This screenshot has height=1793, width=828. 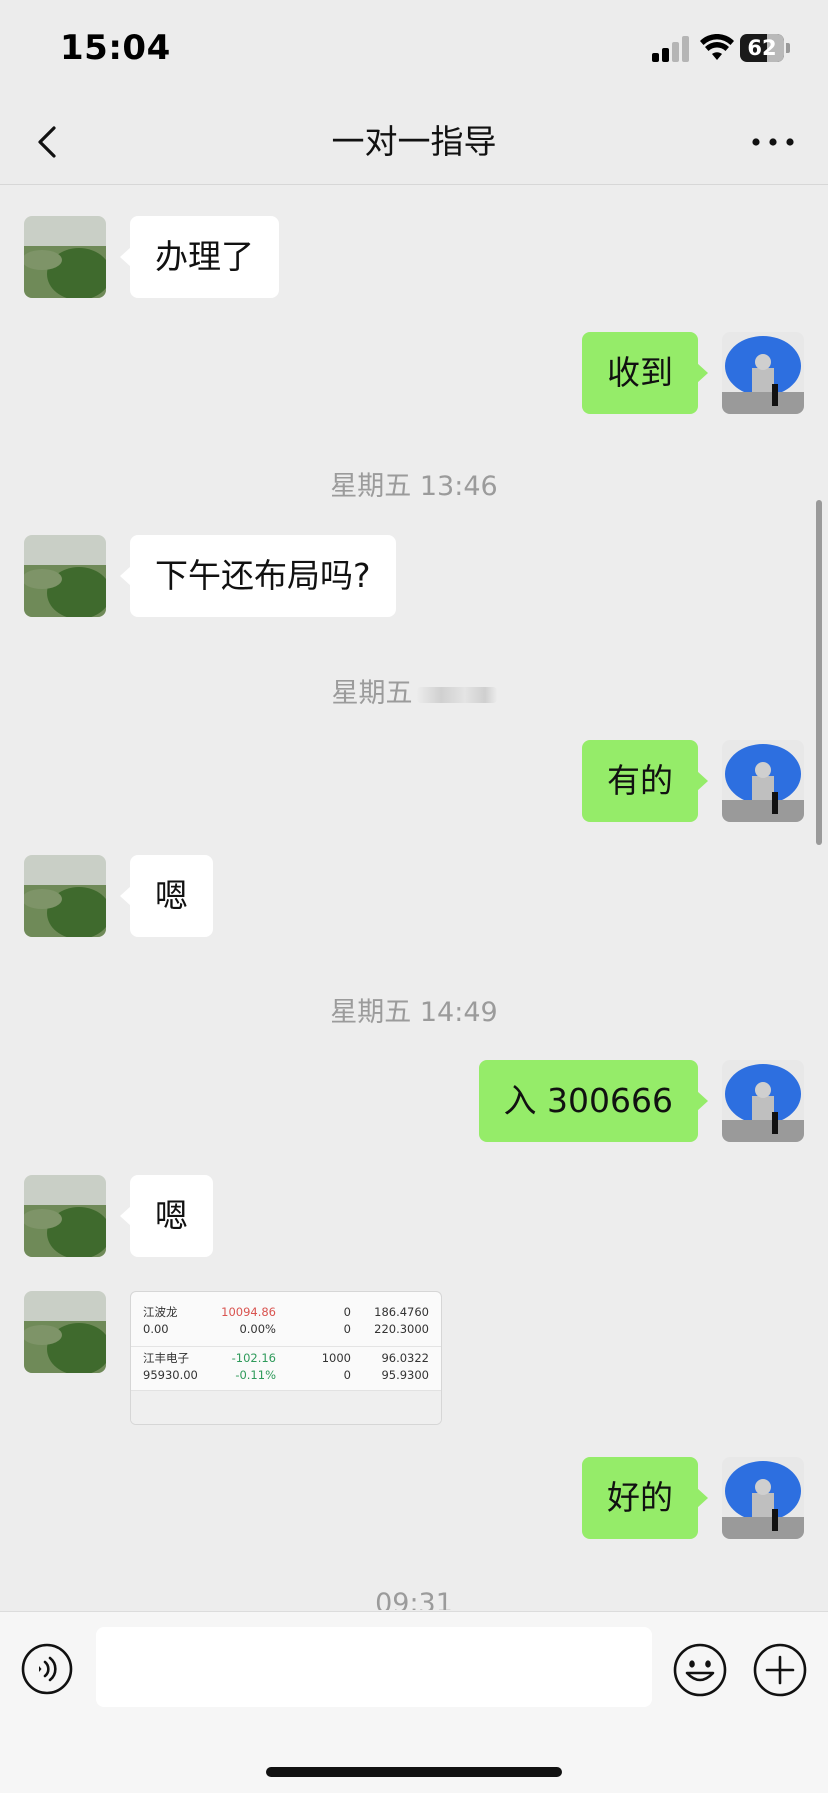 I want to click on stock-value: 95.9300, so click(x=405, y=1375).